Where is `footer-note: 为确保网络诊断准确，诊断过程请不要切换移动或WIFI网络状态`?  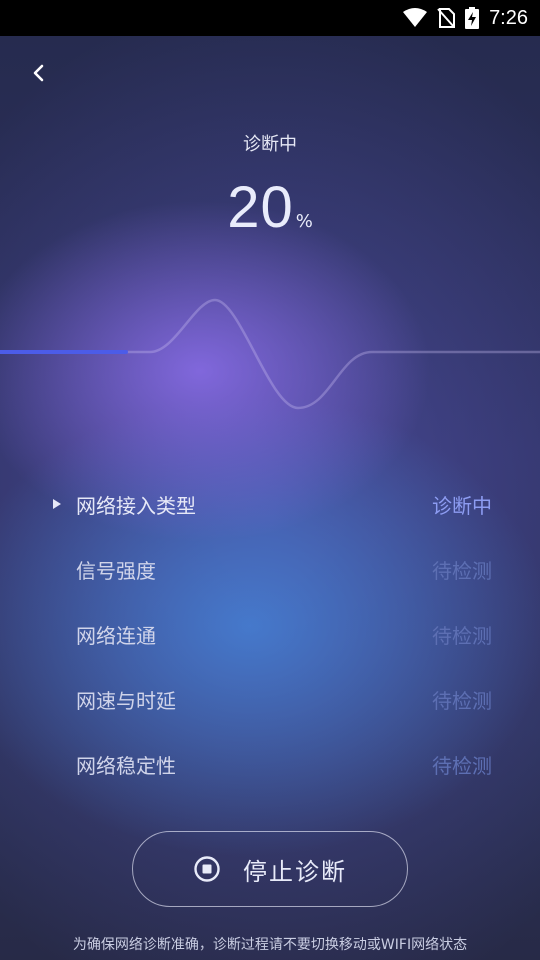 footer-note: 为确保网络诊断准确，诊断过程请不要切换移动或WIFI网络状态 is located at coordinates (270, 945).